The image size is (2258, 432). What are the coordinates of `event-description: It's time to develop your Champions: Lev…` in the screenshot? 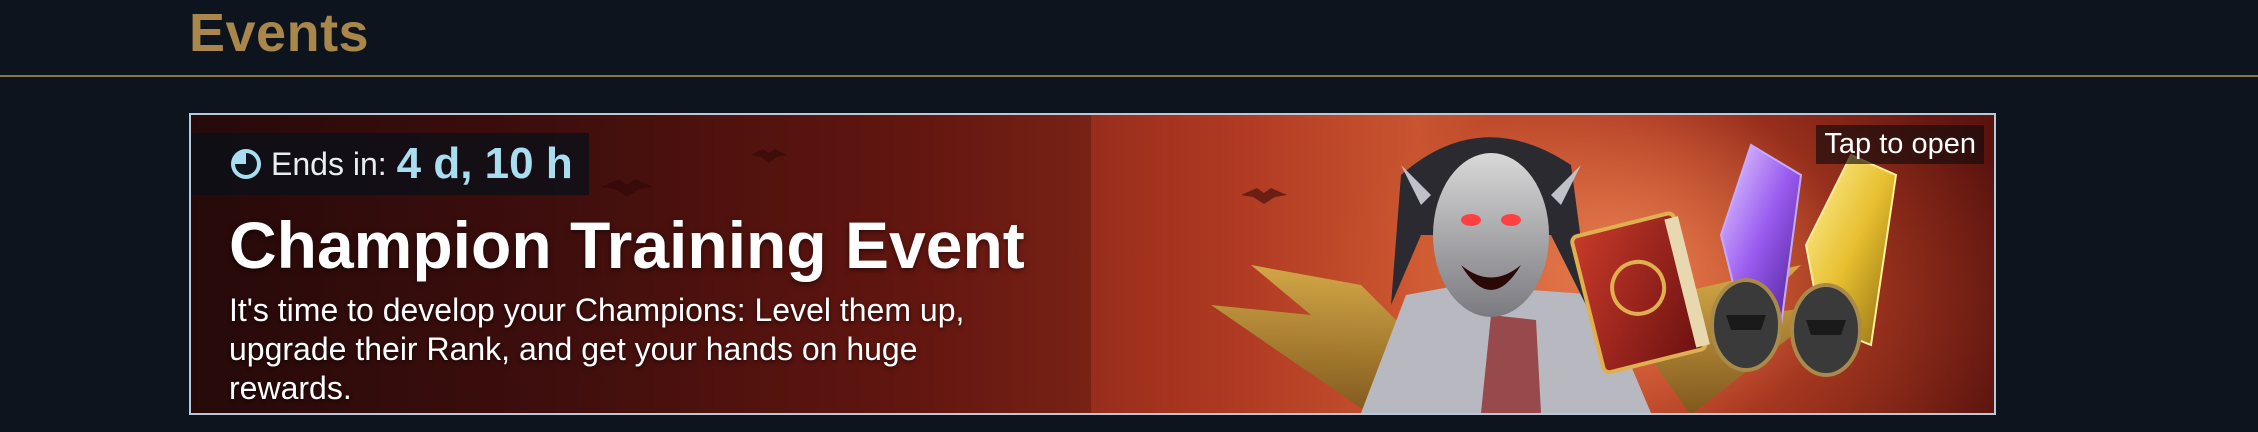 It's located at (597, 349).